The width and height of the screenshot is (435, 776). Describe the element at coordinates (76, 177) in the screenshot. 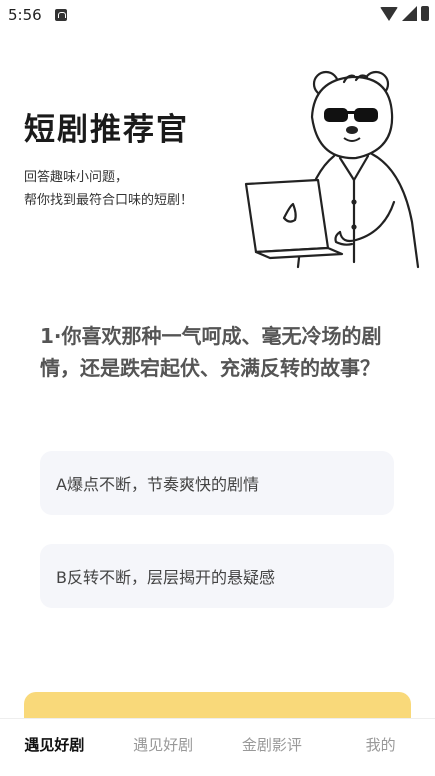

I see `hero-subtitle-line-1: 回答趣味小问题，` at that location.